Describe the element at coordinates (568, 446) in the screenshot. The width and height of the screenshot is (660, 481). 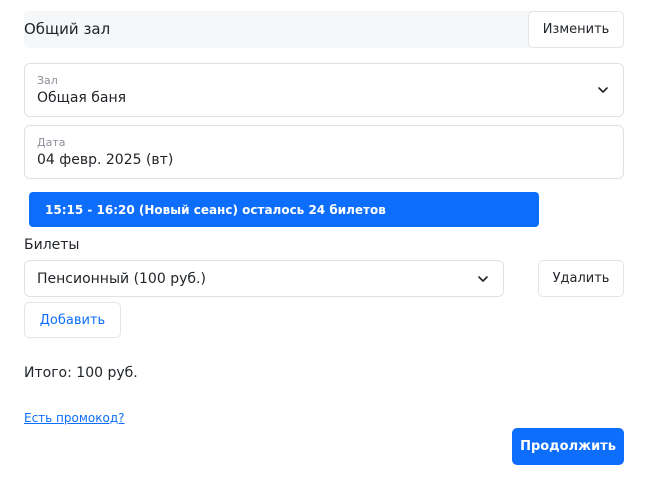
I see `continue-button: Продолжить` at that location.